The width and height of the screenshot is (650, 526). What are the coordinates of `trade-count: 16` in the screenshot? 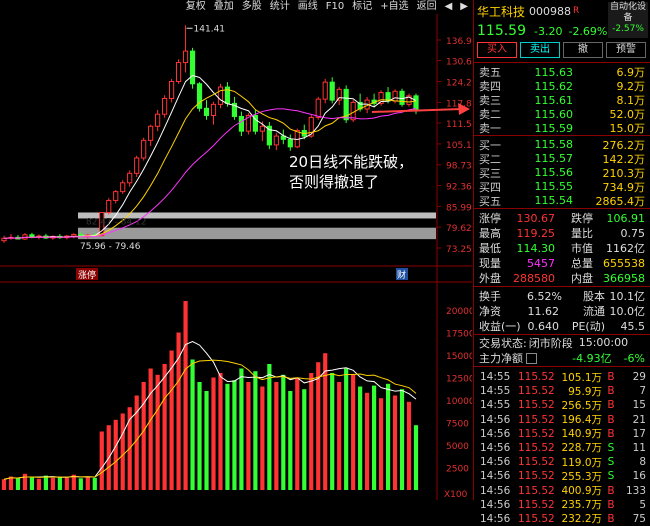 It's located at (639, 476).